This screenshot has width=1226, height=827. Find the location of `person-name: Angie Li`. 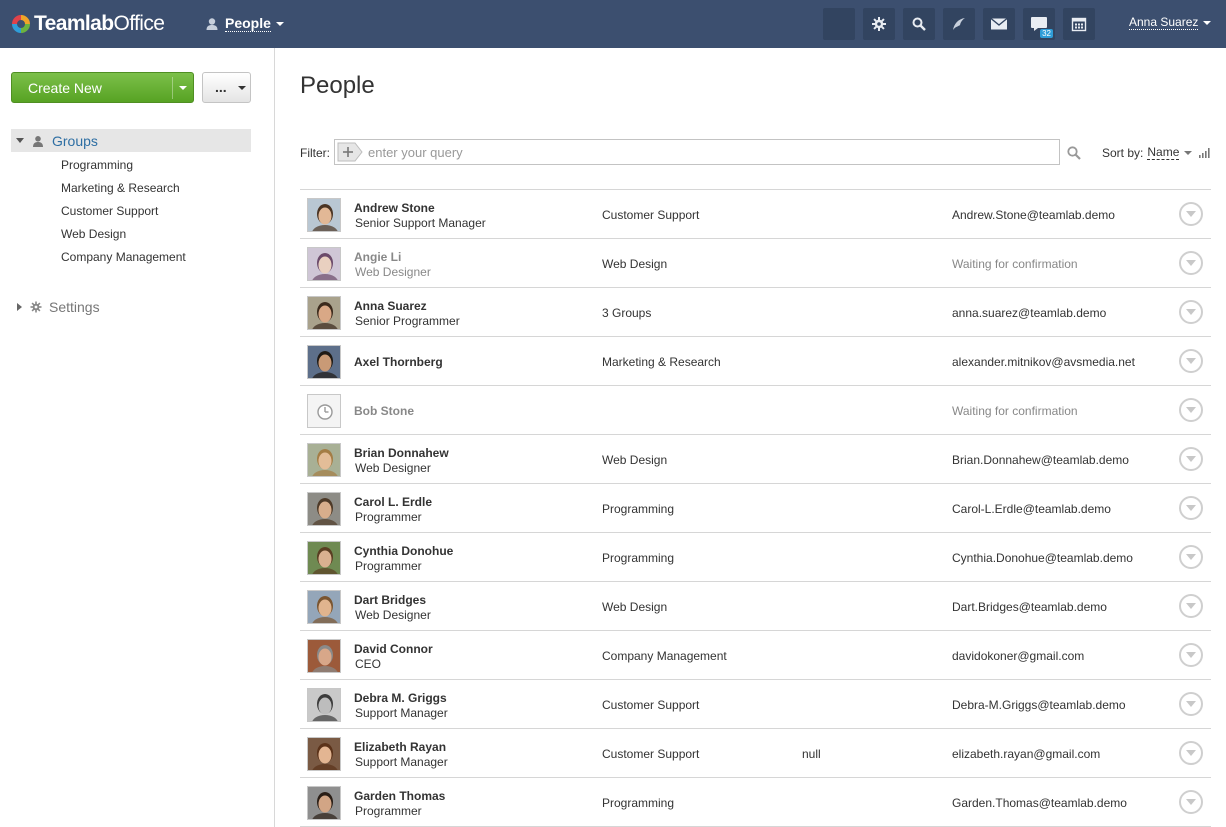

person-name: Angie Li is located at coordinates (377, 257).